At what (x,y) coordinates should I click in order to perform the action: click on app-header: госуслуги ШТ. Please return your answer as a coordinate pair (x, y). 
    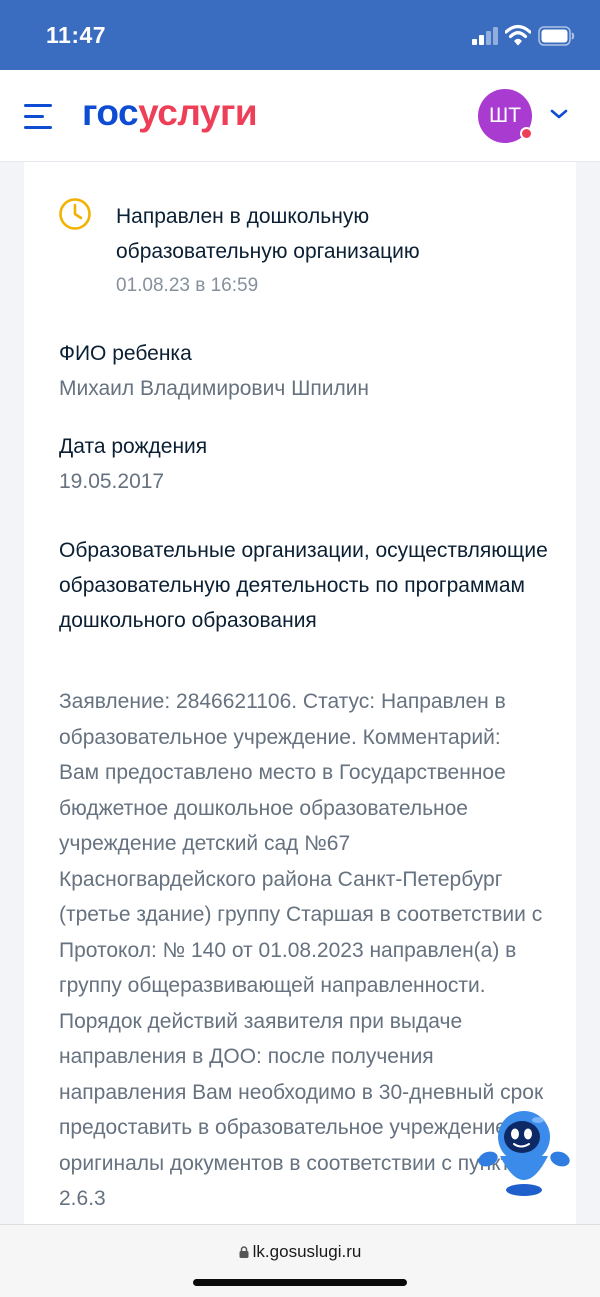
    Looking at the image, I should click on (300, 116).